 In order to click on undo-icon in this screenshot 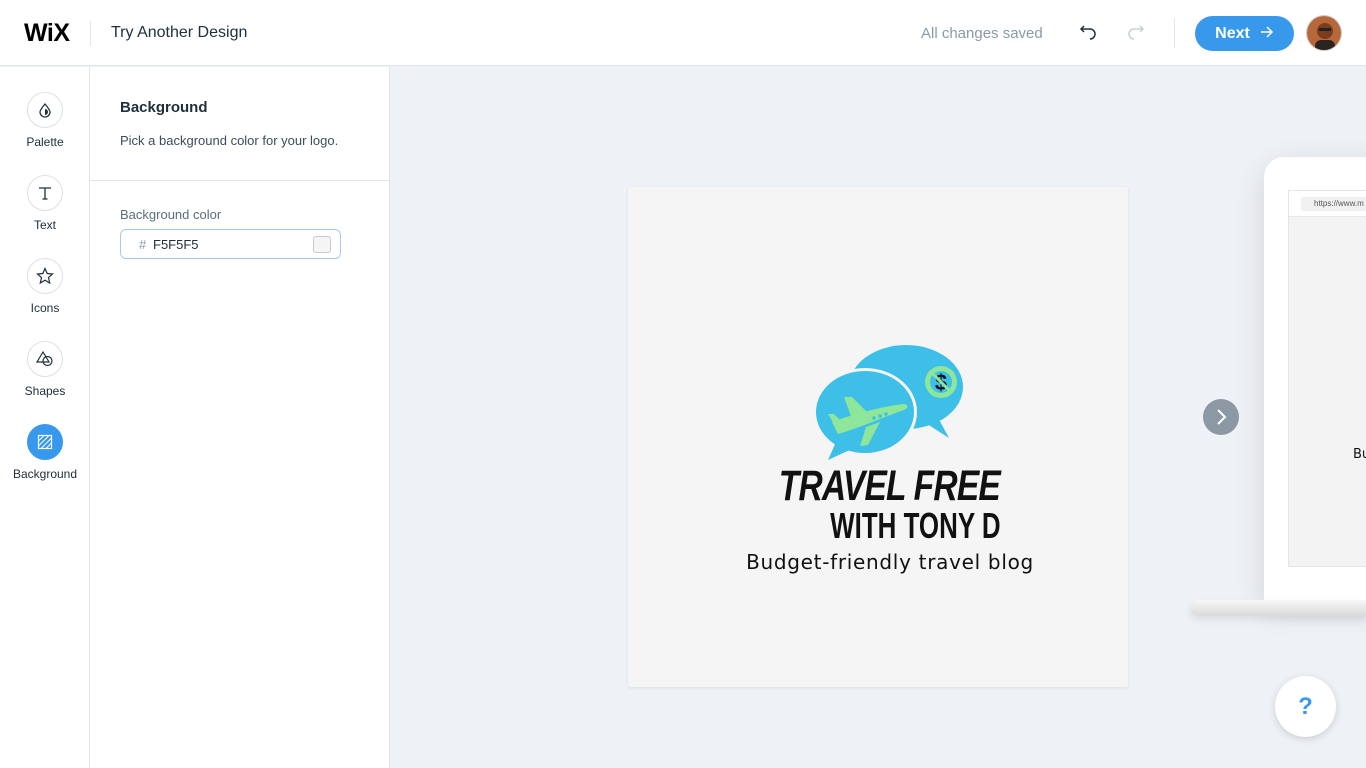, I will do `click(1089, 32)`.